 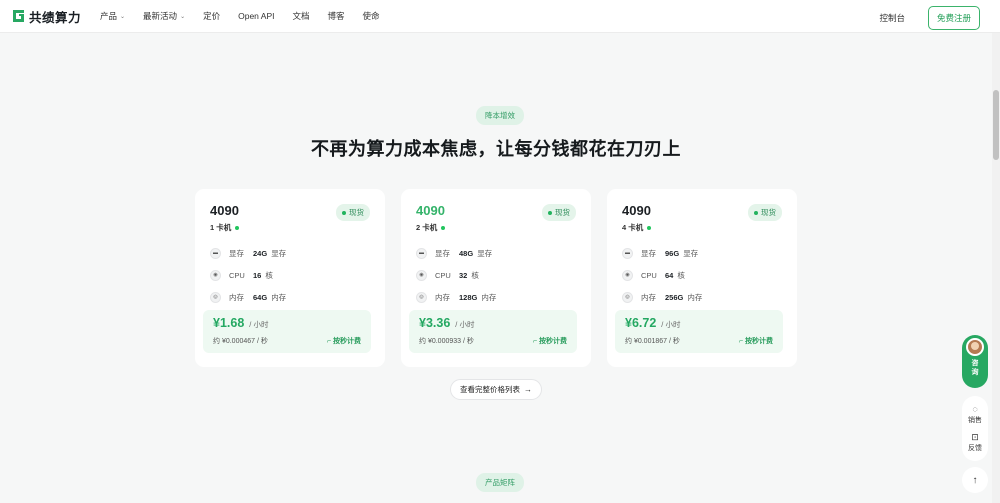 I want to click on consult-label: 咨询, so click(x=975, y=368).